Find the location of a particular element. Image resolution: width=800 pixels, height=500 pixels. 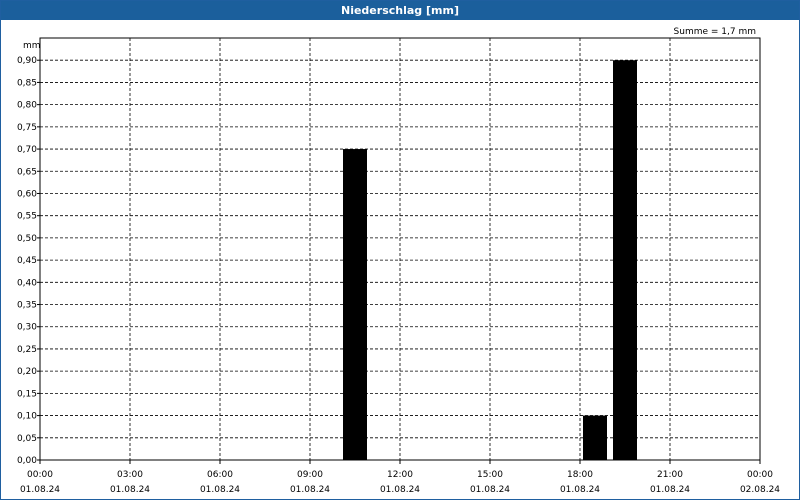

x-tick-label-time: 09:00 is located at coordinates (310, 475).